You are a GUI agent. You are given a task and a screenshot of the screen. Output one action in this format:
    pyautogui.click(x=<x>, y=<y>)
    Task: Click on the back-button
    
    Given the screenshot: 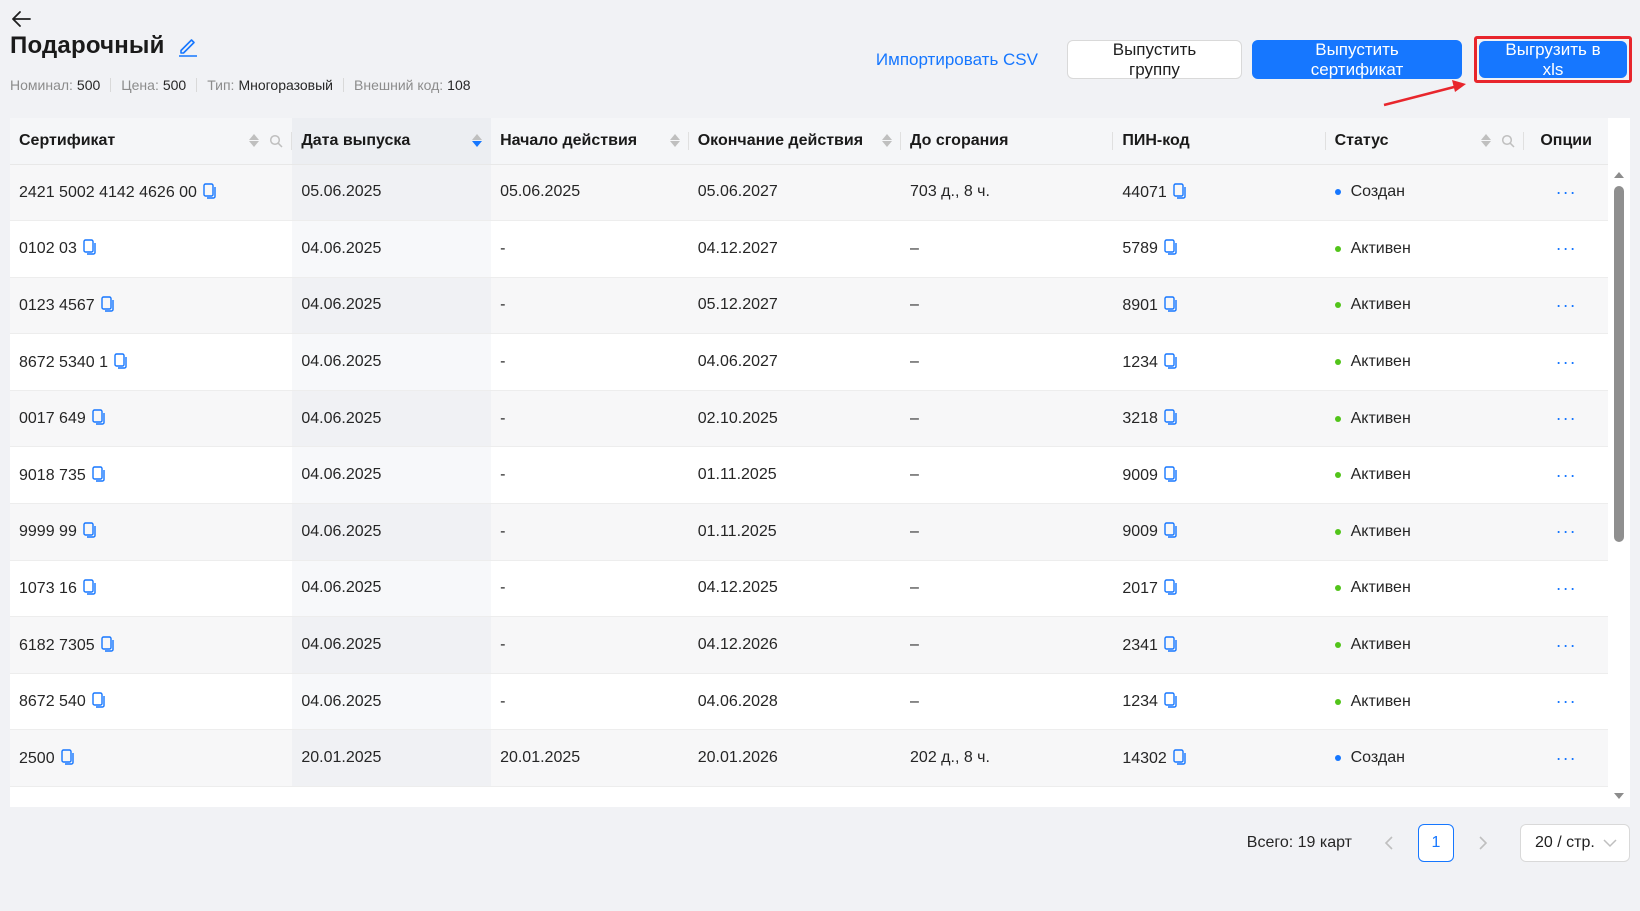 What is the action you would take?
    pyautogui.click(x=21, y=19)
    